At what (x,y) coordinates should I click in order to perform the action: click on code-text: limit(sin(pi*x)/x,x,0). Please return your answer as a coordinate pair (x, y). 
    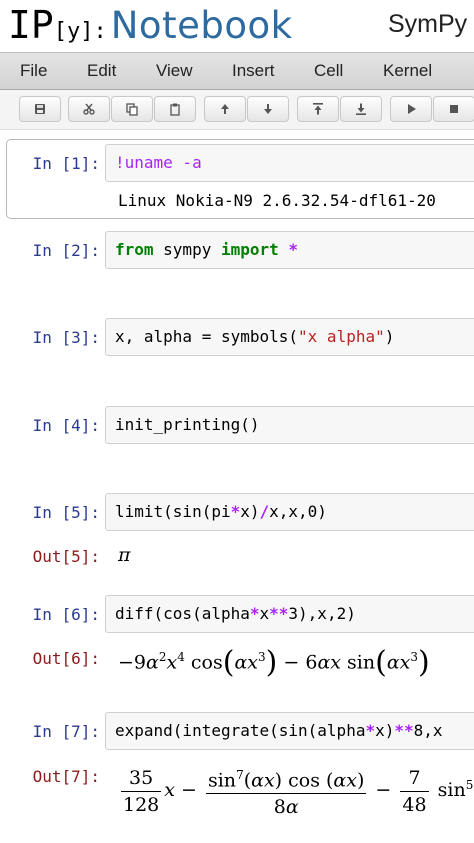
    Looking at the image, I should click on (221, 511).